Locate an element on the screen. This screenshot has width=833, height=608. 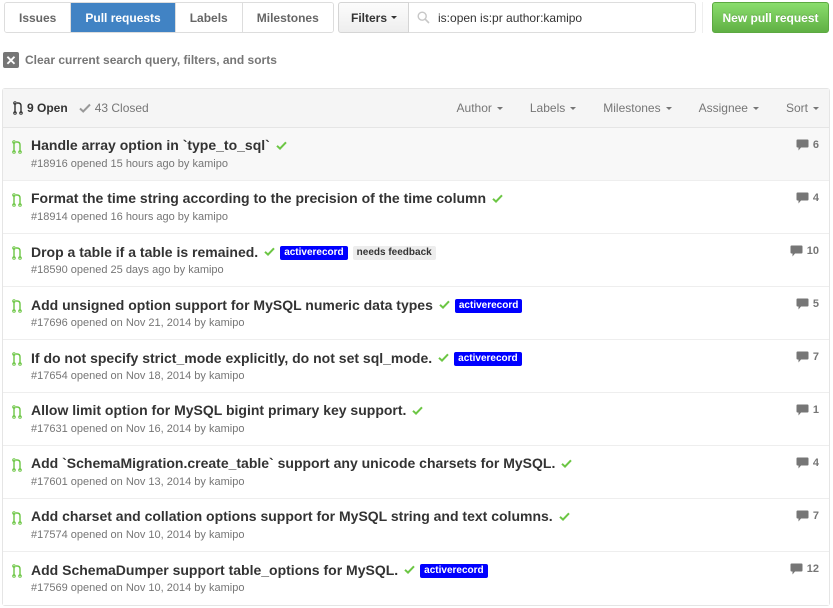
sort-dropdown: Sort is located at coordinates (802, 108).